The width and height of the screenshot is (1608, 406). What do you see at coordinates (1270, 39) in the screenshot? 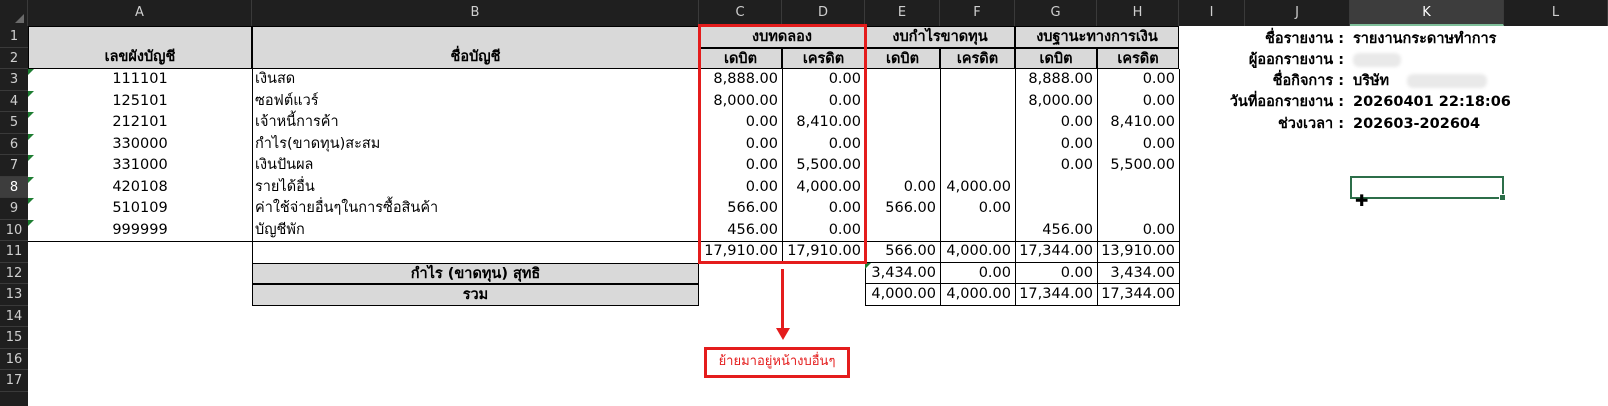
I see `report-name-label: ชื่อรายงาน :` at bounding box center [1270, 39].